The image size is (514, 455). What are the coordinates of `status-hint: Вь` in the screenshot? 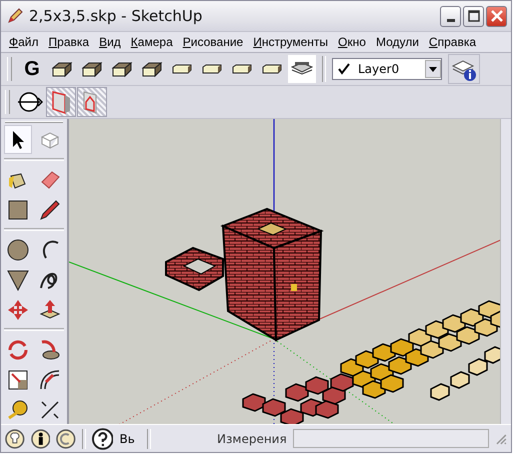 It's located at (127, 439).